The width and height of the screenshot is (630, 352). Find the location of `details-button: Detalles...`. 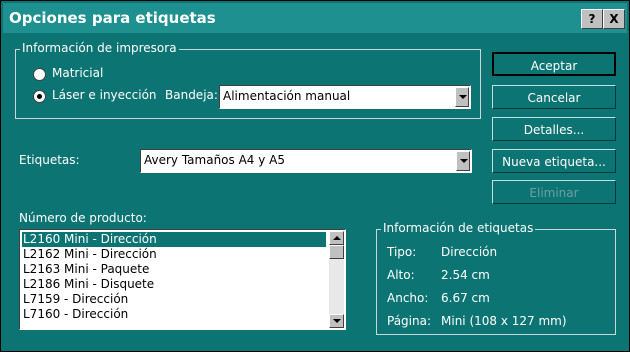

details-button: Detalles... is located at coordinates (554, 129).